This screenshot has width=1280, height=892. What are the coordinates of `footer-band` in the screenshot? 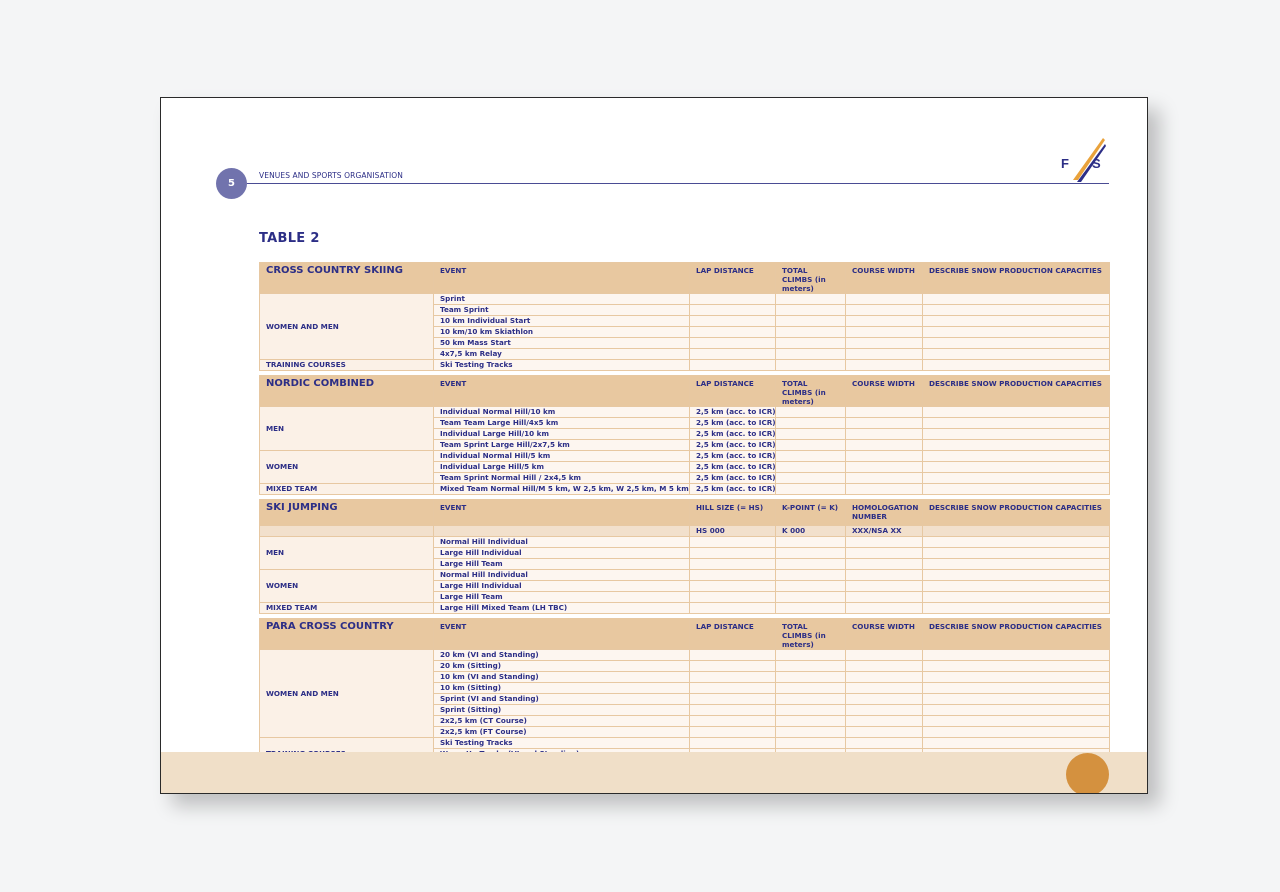 It's located at (654, 772).